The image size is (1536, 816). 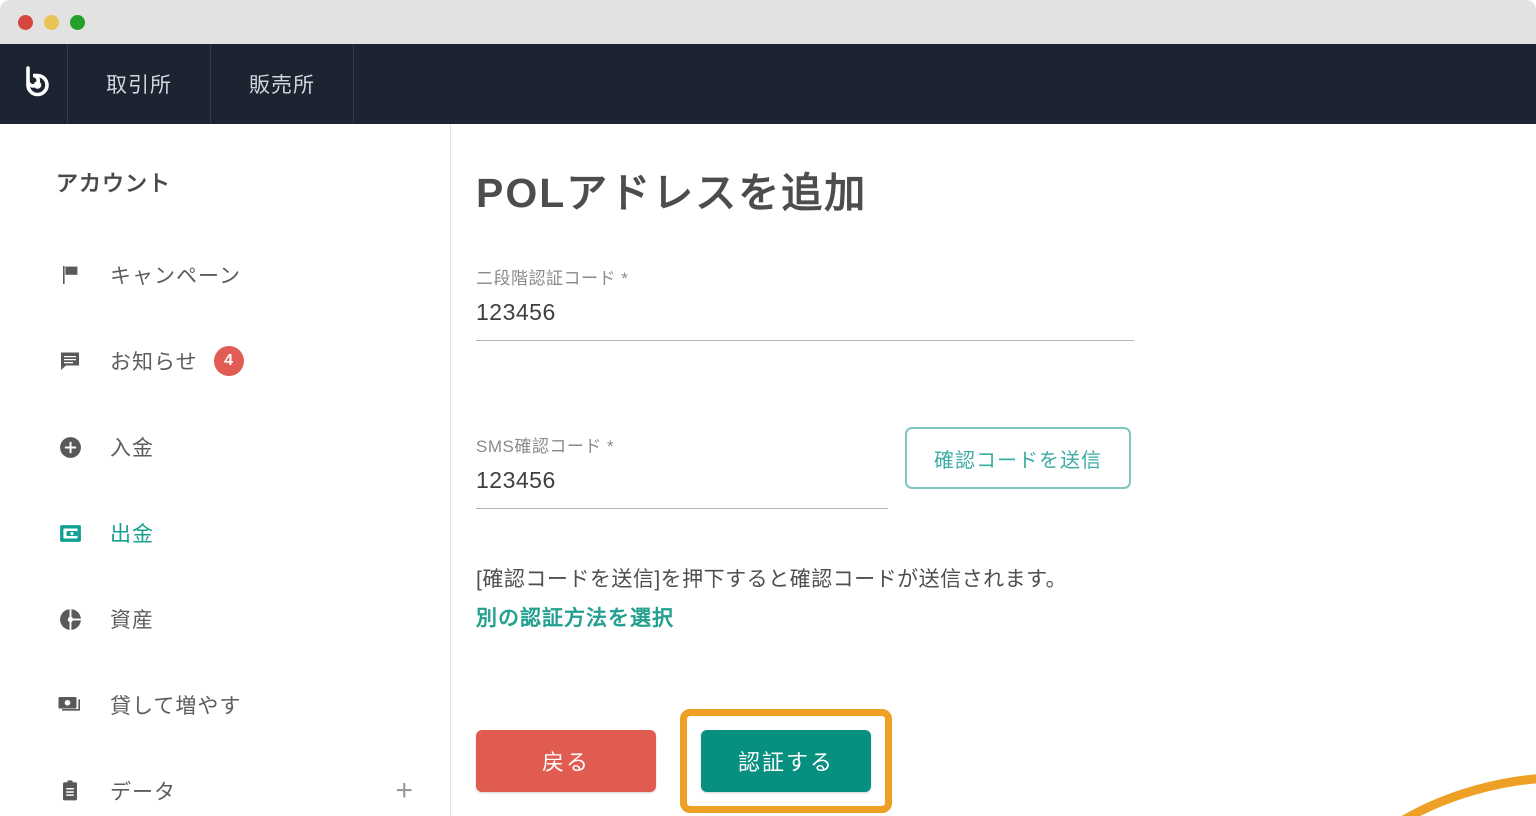 I want to click on sidebar-item-lending: 貸して増やす, so click(x=225, y=705).